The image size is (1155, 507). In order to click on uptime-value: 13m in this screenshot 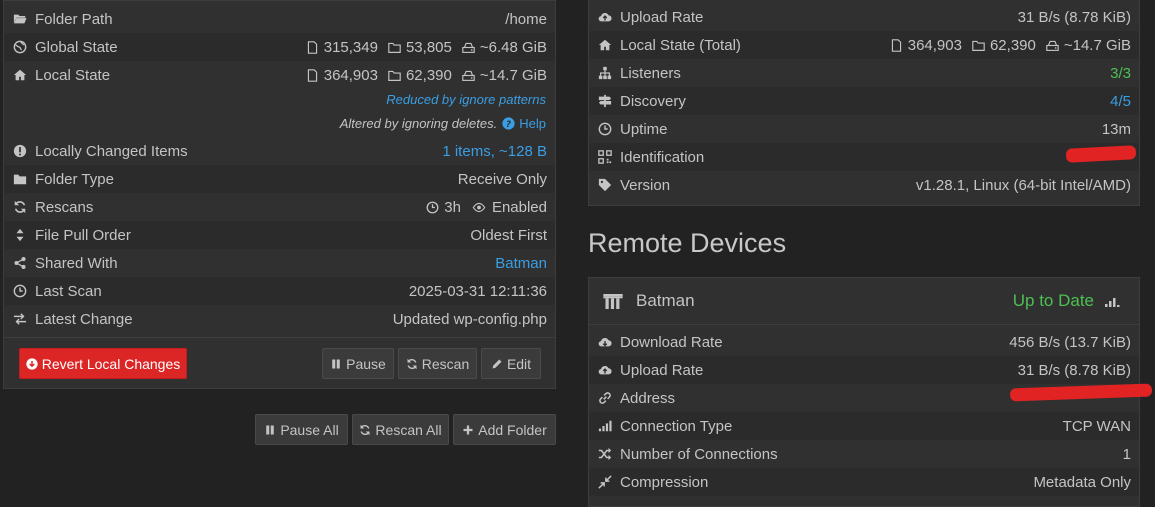, I will do `click(1116, 129)`.